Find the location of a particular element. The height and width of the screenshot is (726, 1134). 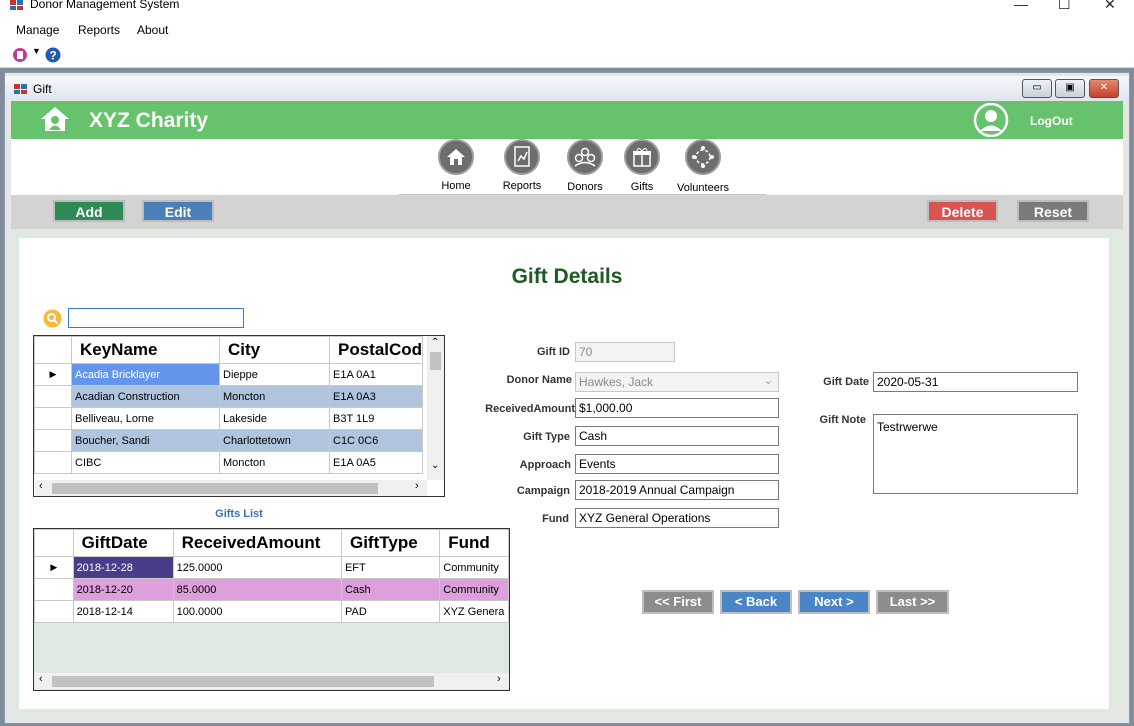

cell-fund: XYZ Genera is located at coordinates (474, 611).